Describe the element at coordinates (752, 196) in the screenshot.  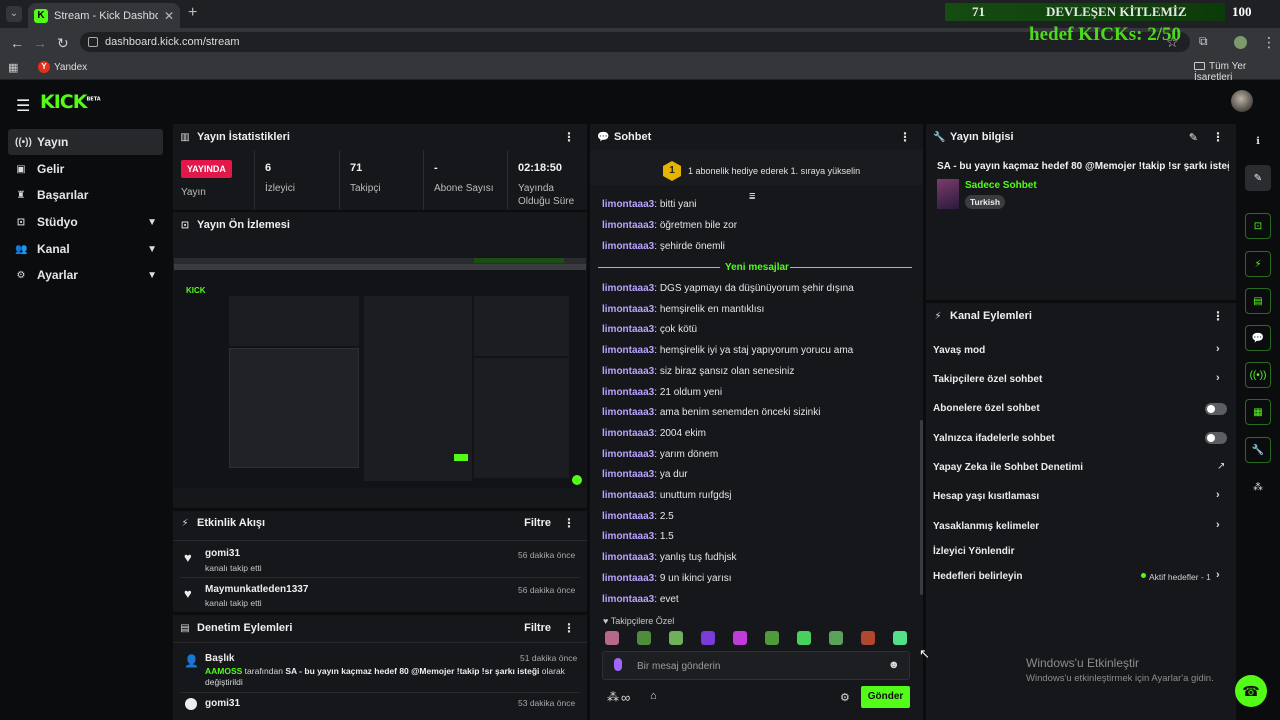
I see `collapse-icon: ≡` at that location.